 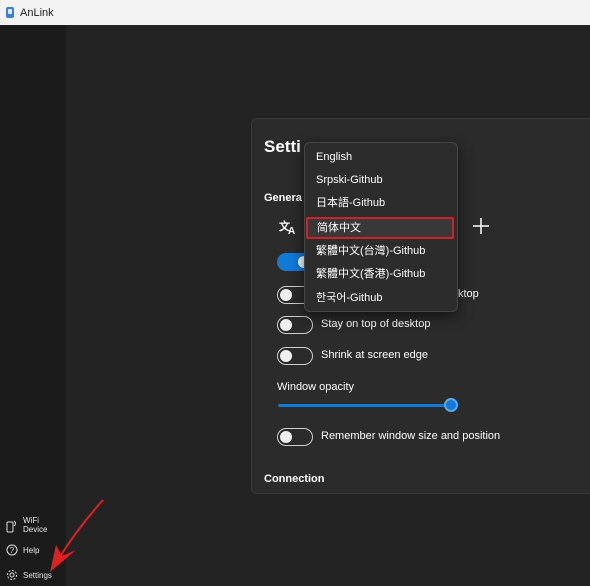 What do you see at coordinates (376, 324) in the screenshot?
I see `stay-on-top-label: Stay on top of desktop` at bounding box center [376, 324].